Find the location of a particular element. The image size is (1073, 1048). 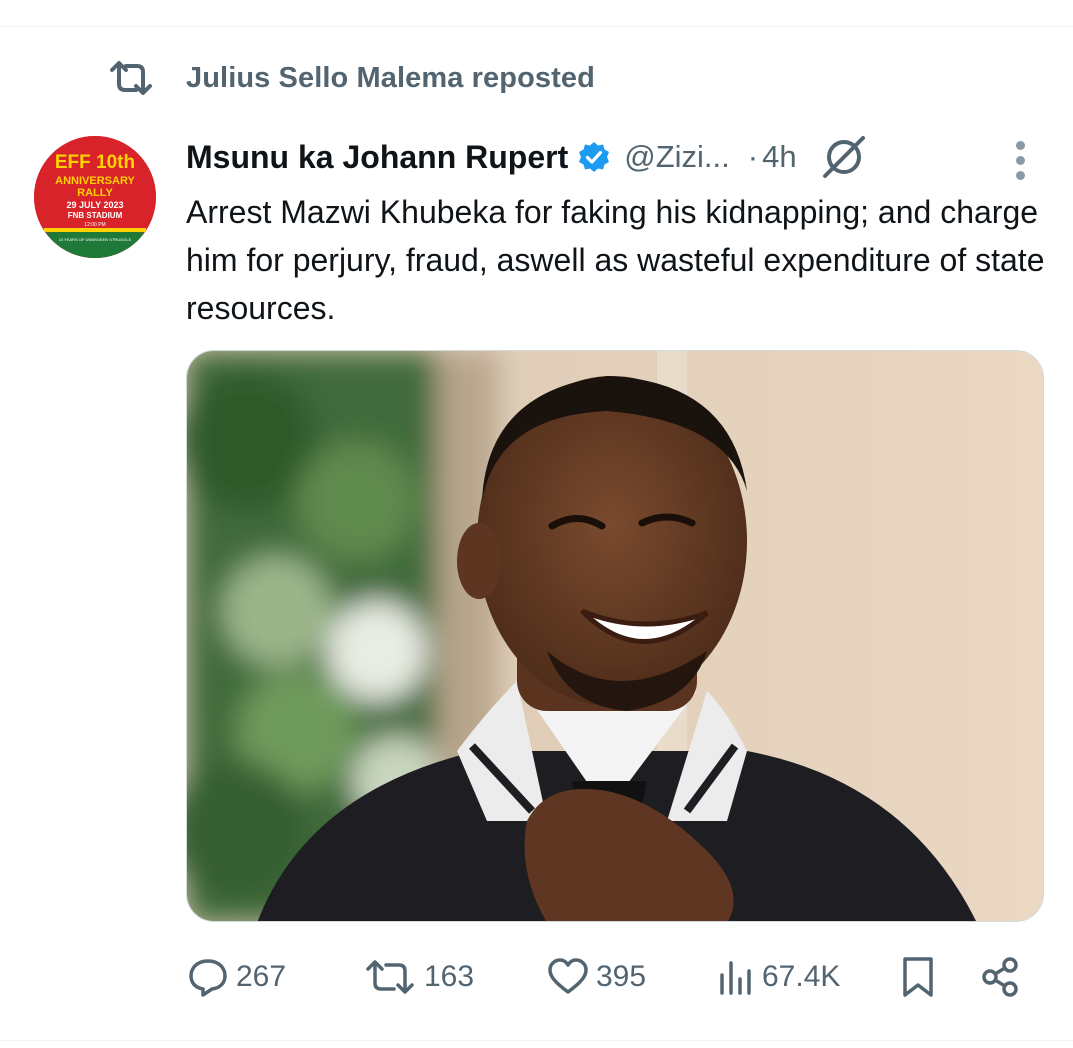

author-name: Msunu ka Johann Rupert is located at coordinates (377, 157).